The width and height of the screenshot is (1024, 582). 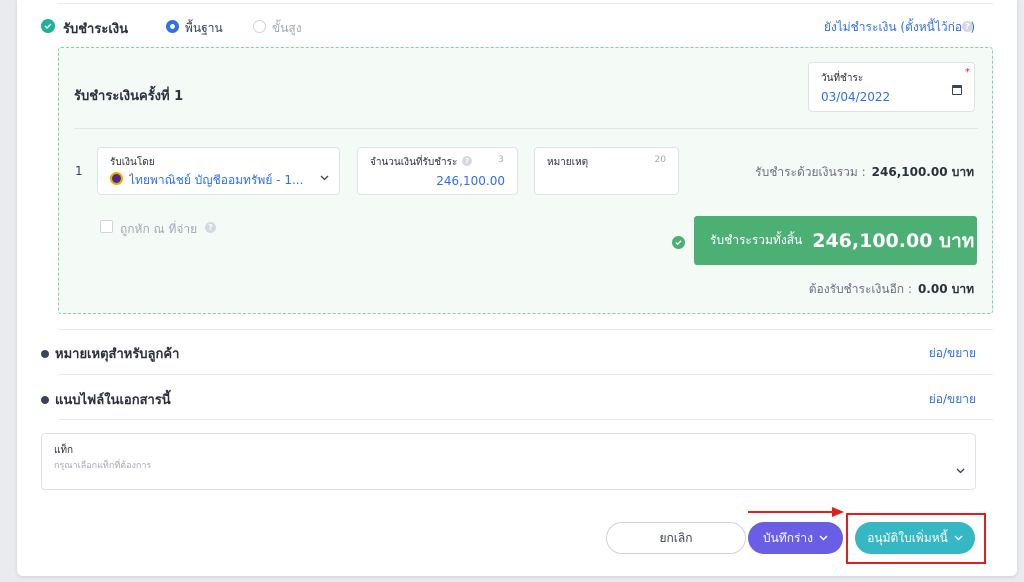 I want to click on note-field: หมายเหตุ 20, so click(x=606, y=171).